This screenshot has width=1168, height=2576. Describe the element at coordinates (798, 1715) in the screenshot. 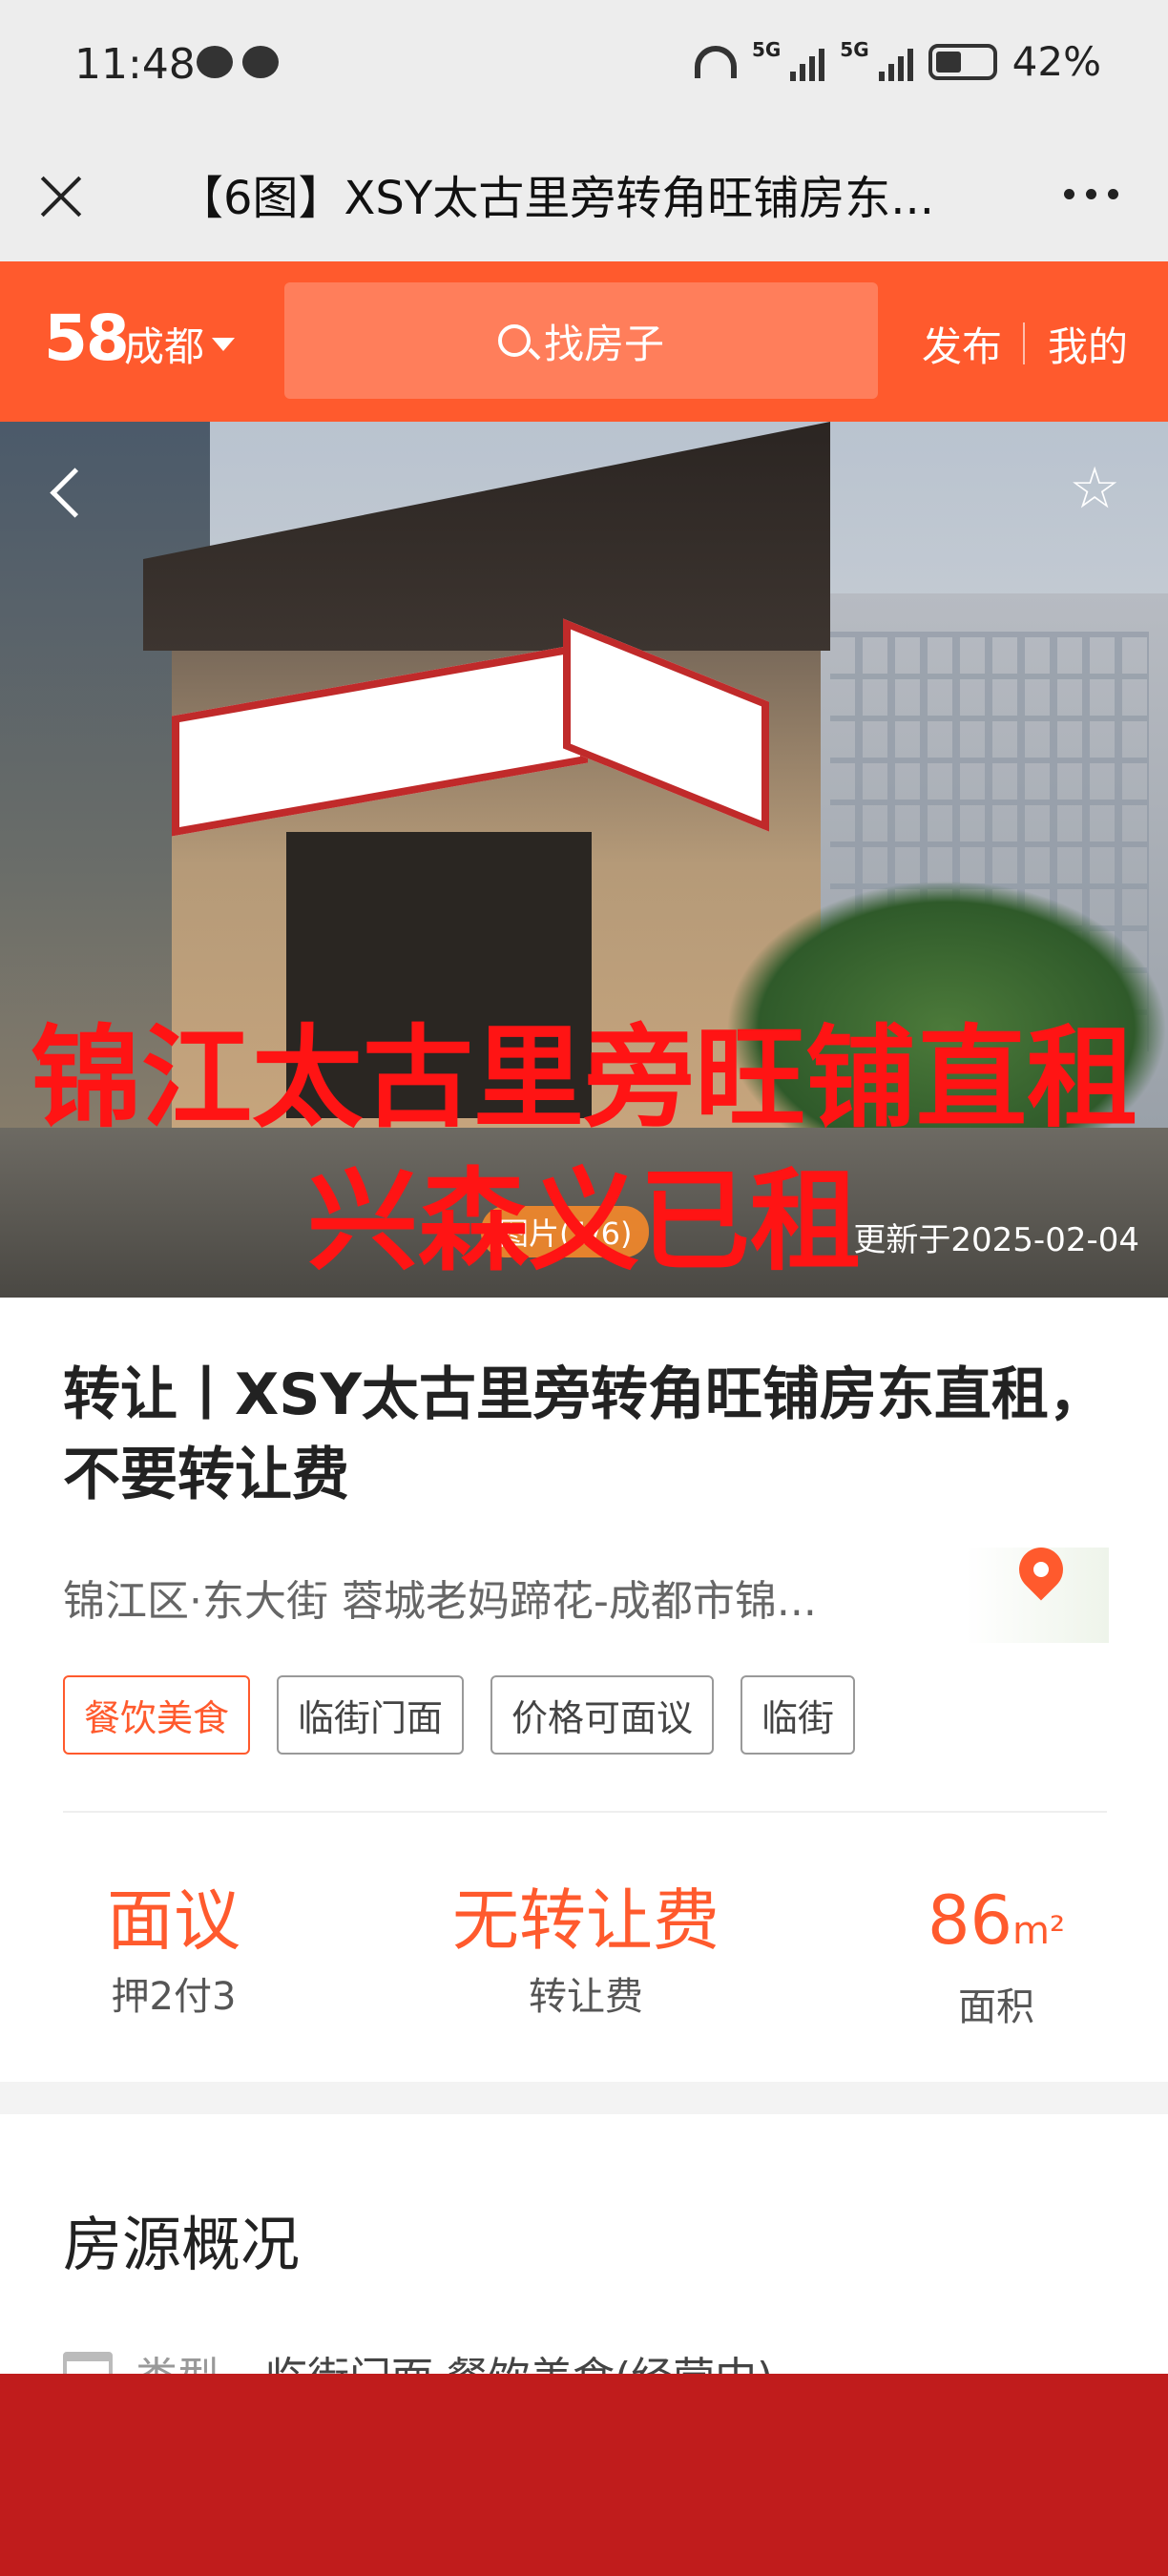

I see `tag: 临街` at that location.